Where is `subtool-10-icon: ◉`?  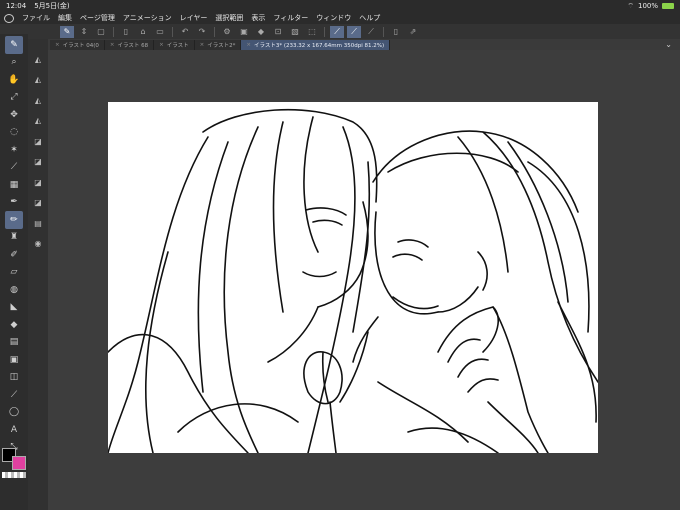 subtool-10-icon: ◉ is located at coordinates (38, 244).